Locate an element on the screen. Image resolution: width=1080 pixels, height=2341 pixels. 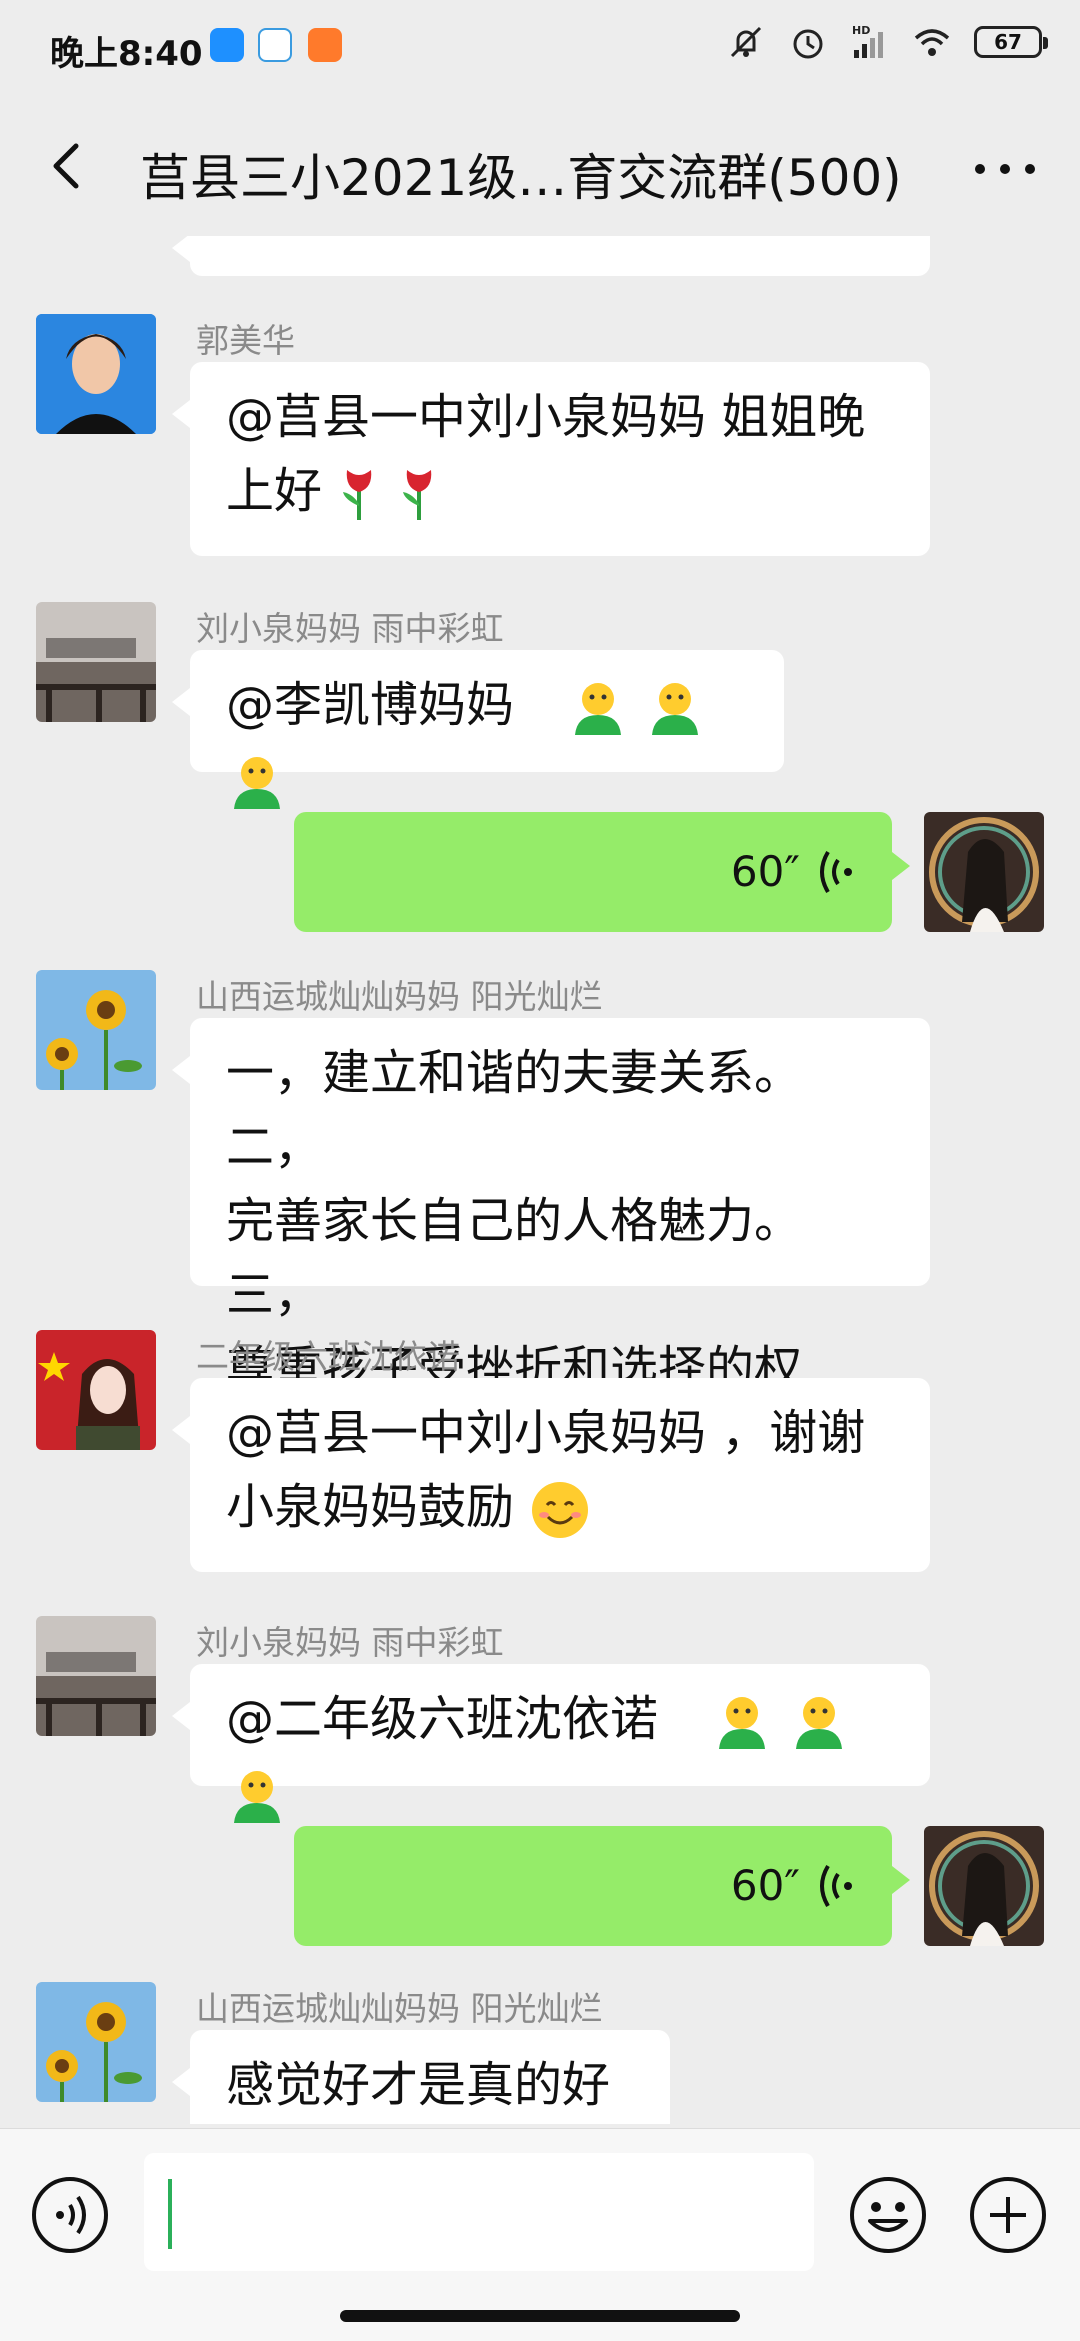
message-text: 一，建立和谐的夫妻关系。二， is located at coordinates (514, 1110).